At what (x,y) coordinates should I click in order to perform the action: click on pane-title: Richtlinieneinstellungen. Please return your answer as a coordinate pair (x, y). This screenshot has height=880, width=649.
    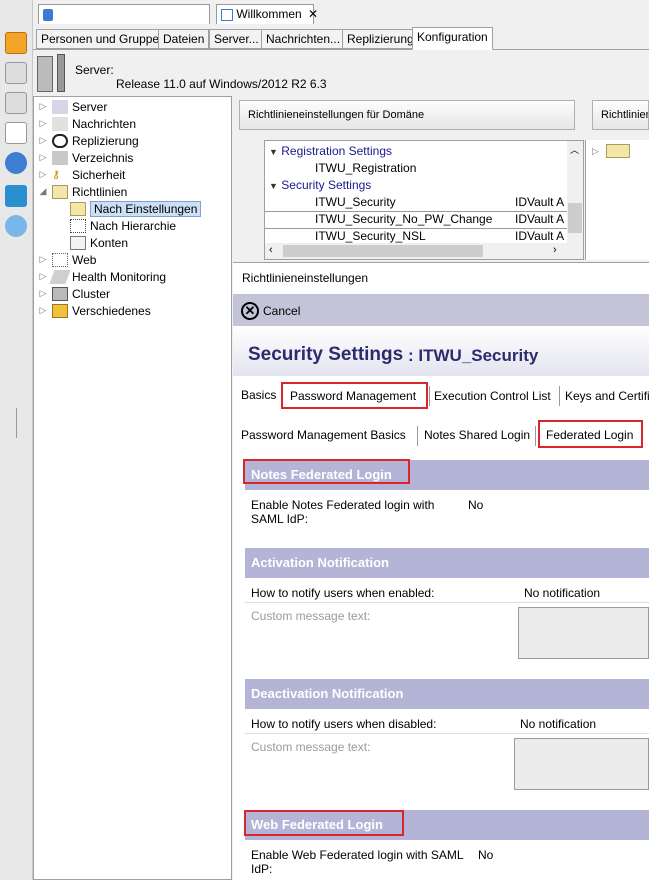
    Looking at the image, I should click on (305, 278).